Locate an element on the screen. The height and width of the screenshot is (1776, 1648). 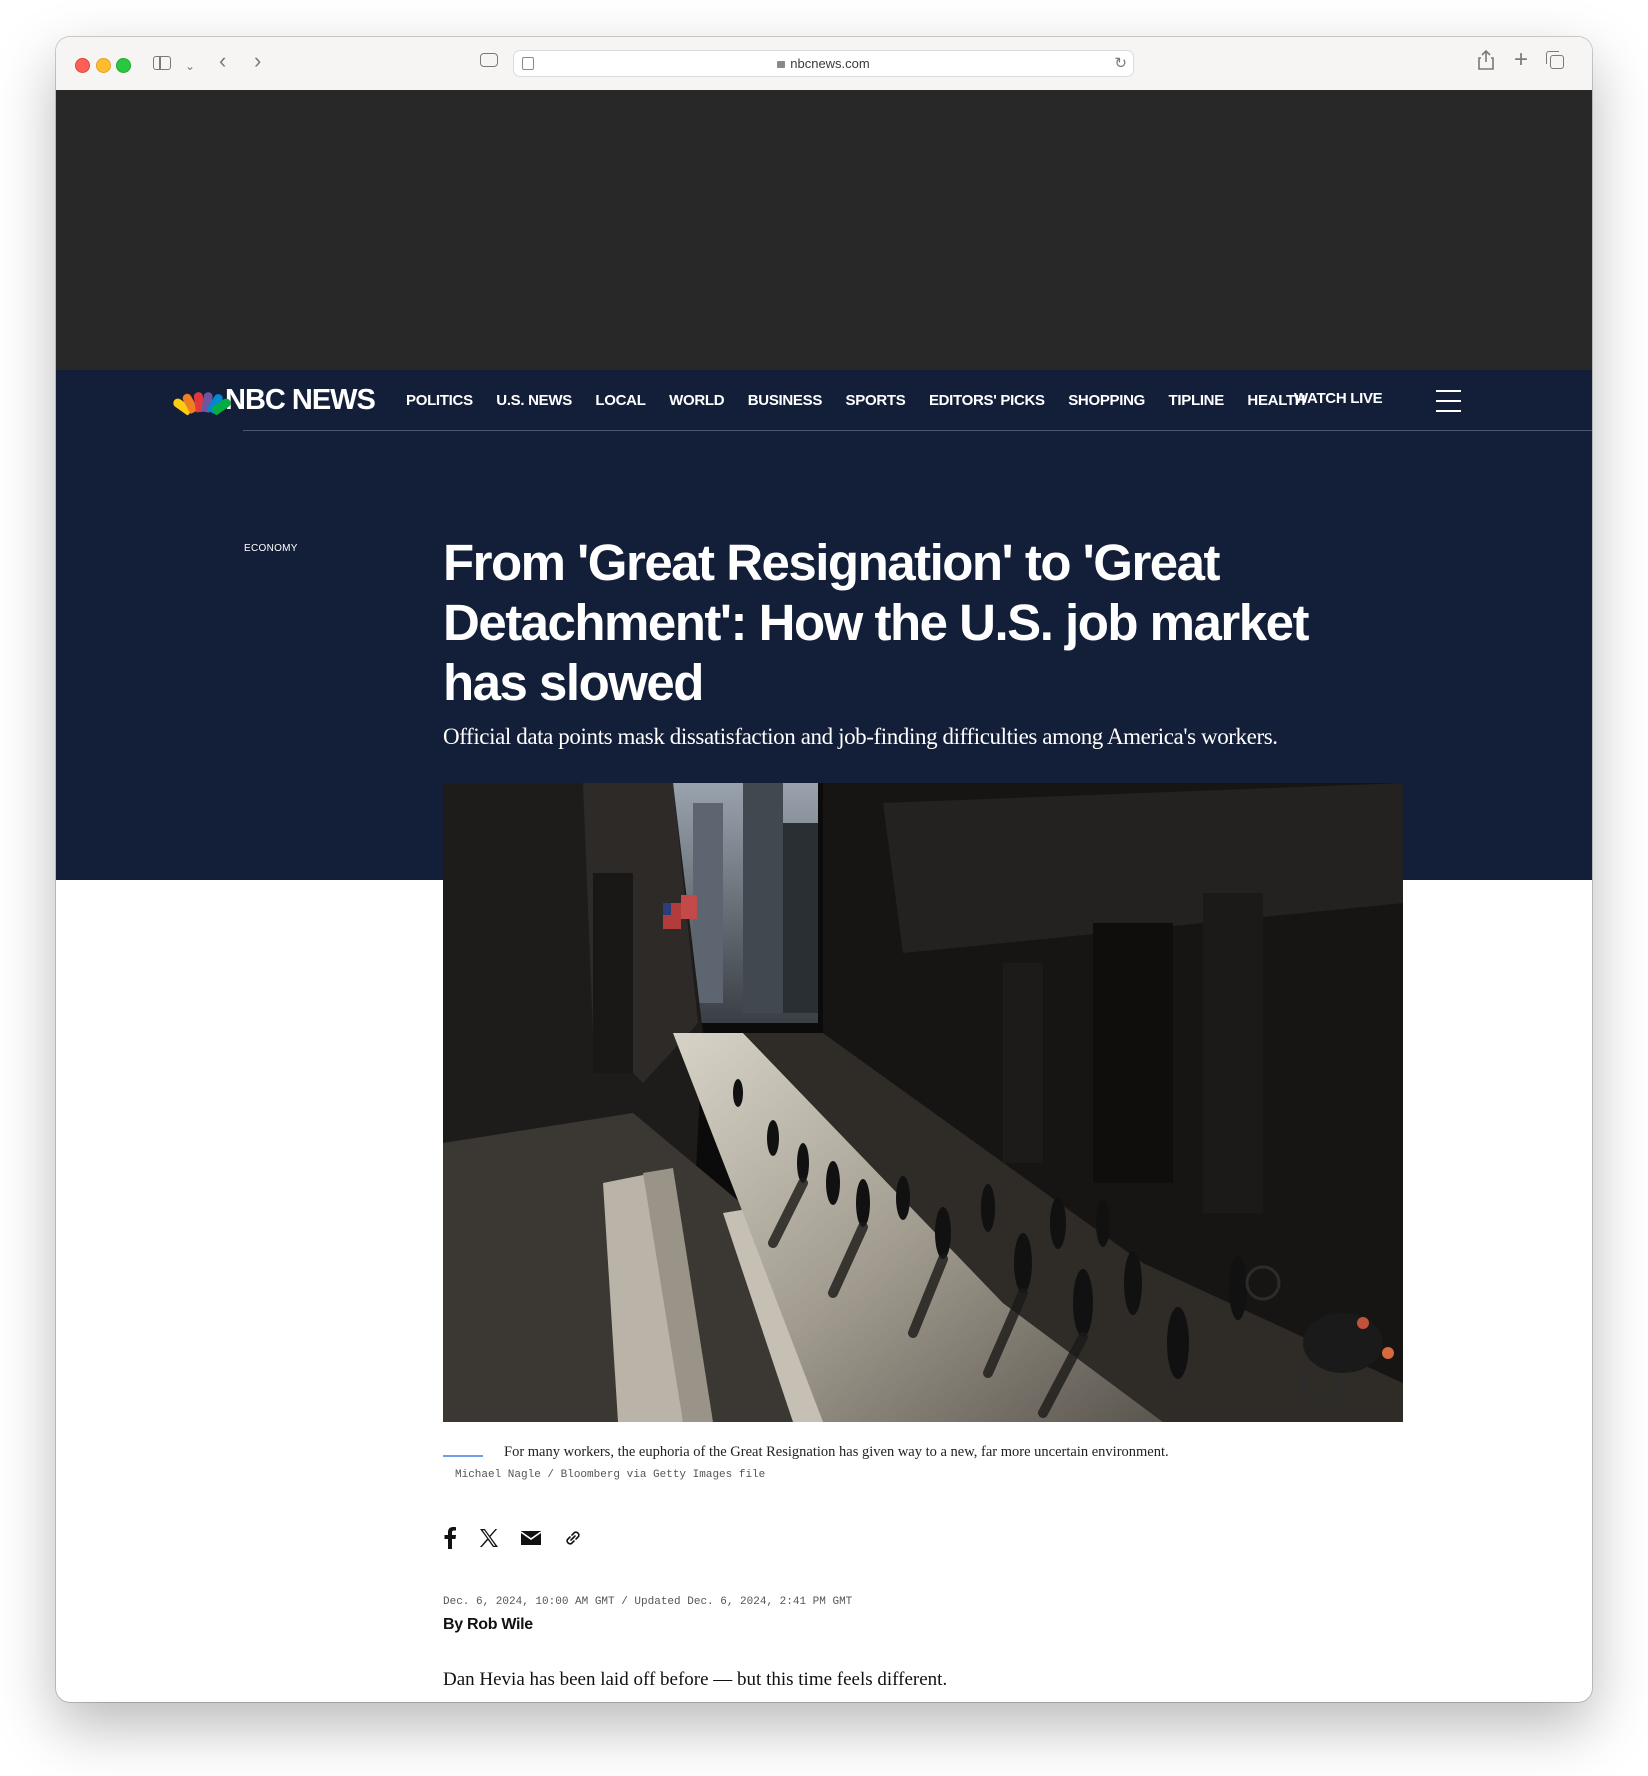
section-label: ECONOMY is located at coordinates (271, 548).